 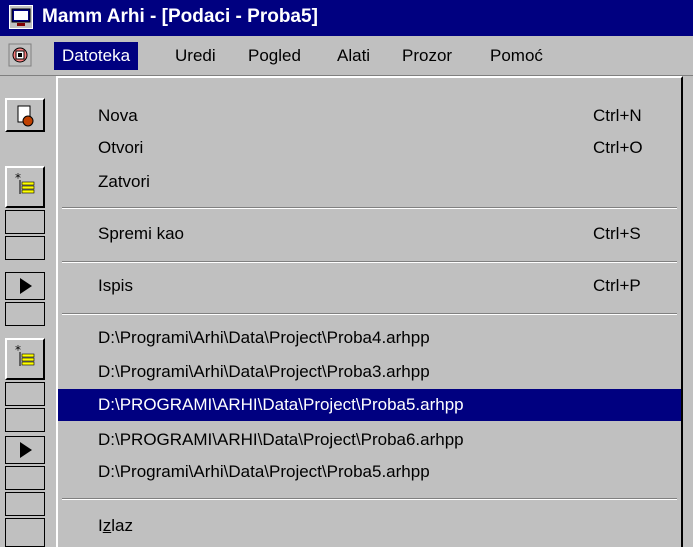 I want to click on menu-pomoc: Pomoć, so click(x=516, y=56).